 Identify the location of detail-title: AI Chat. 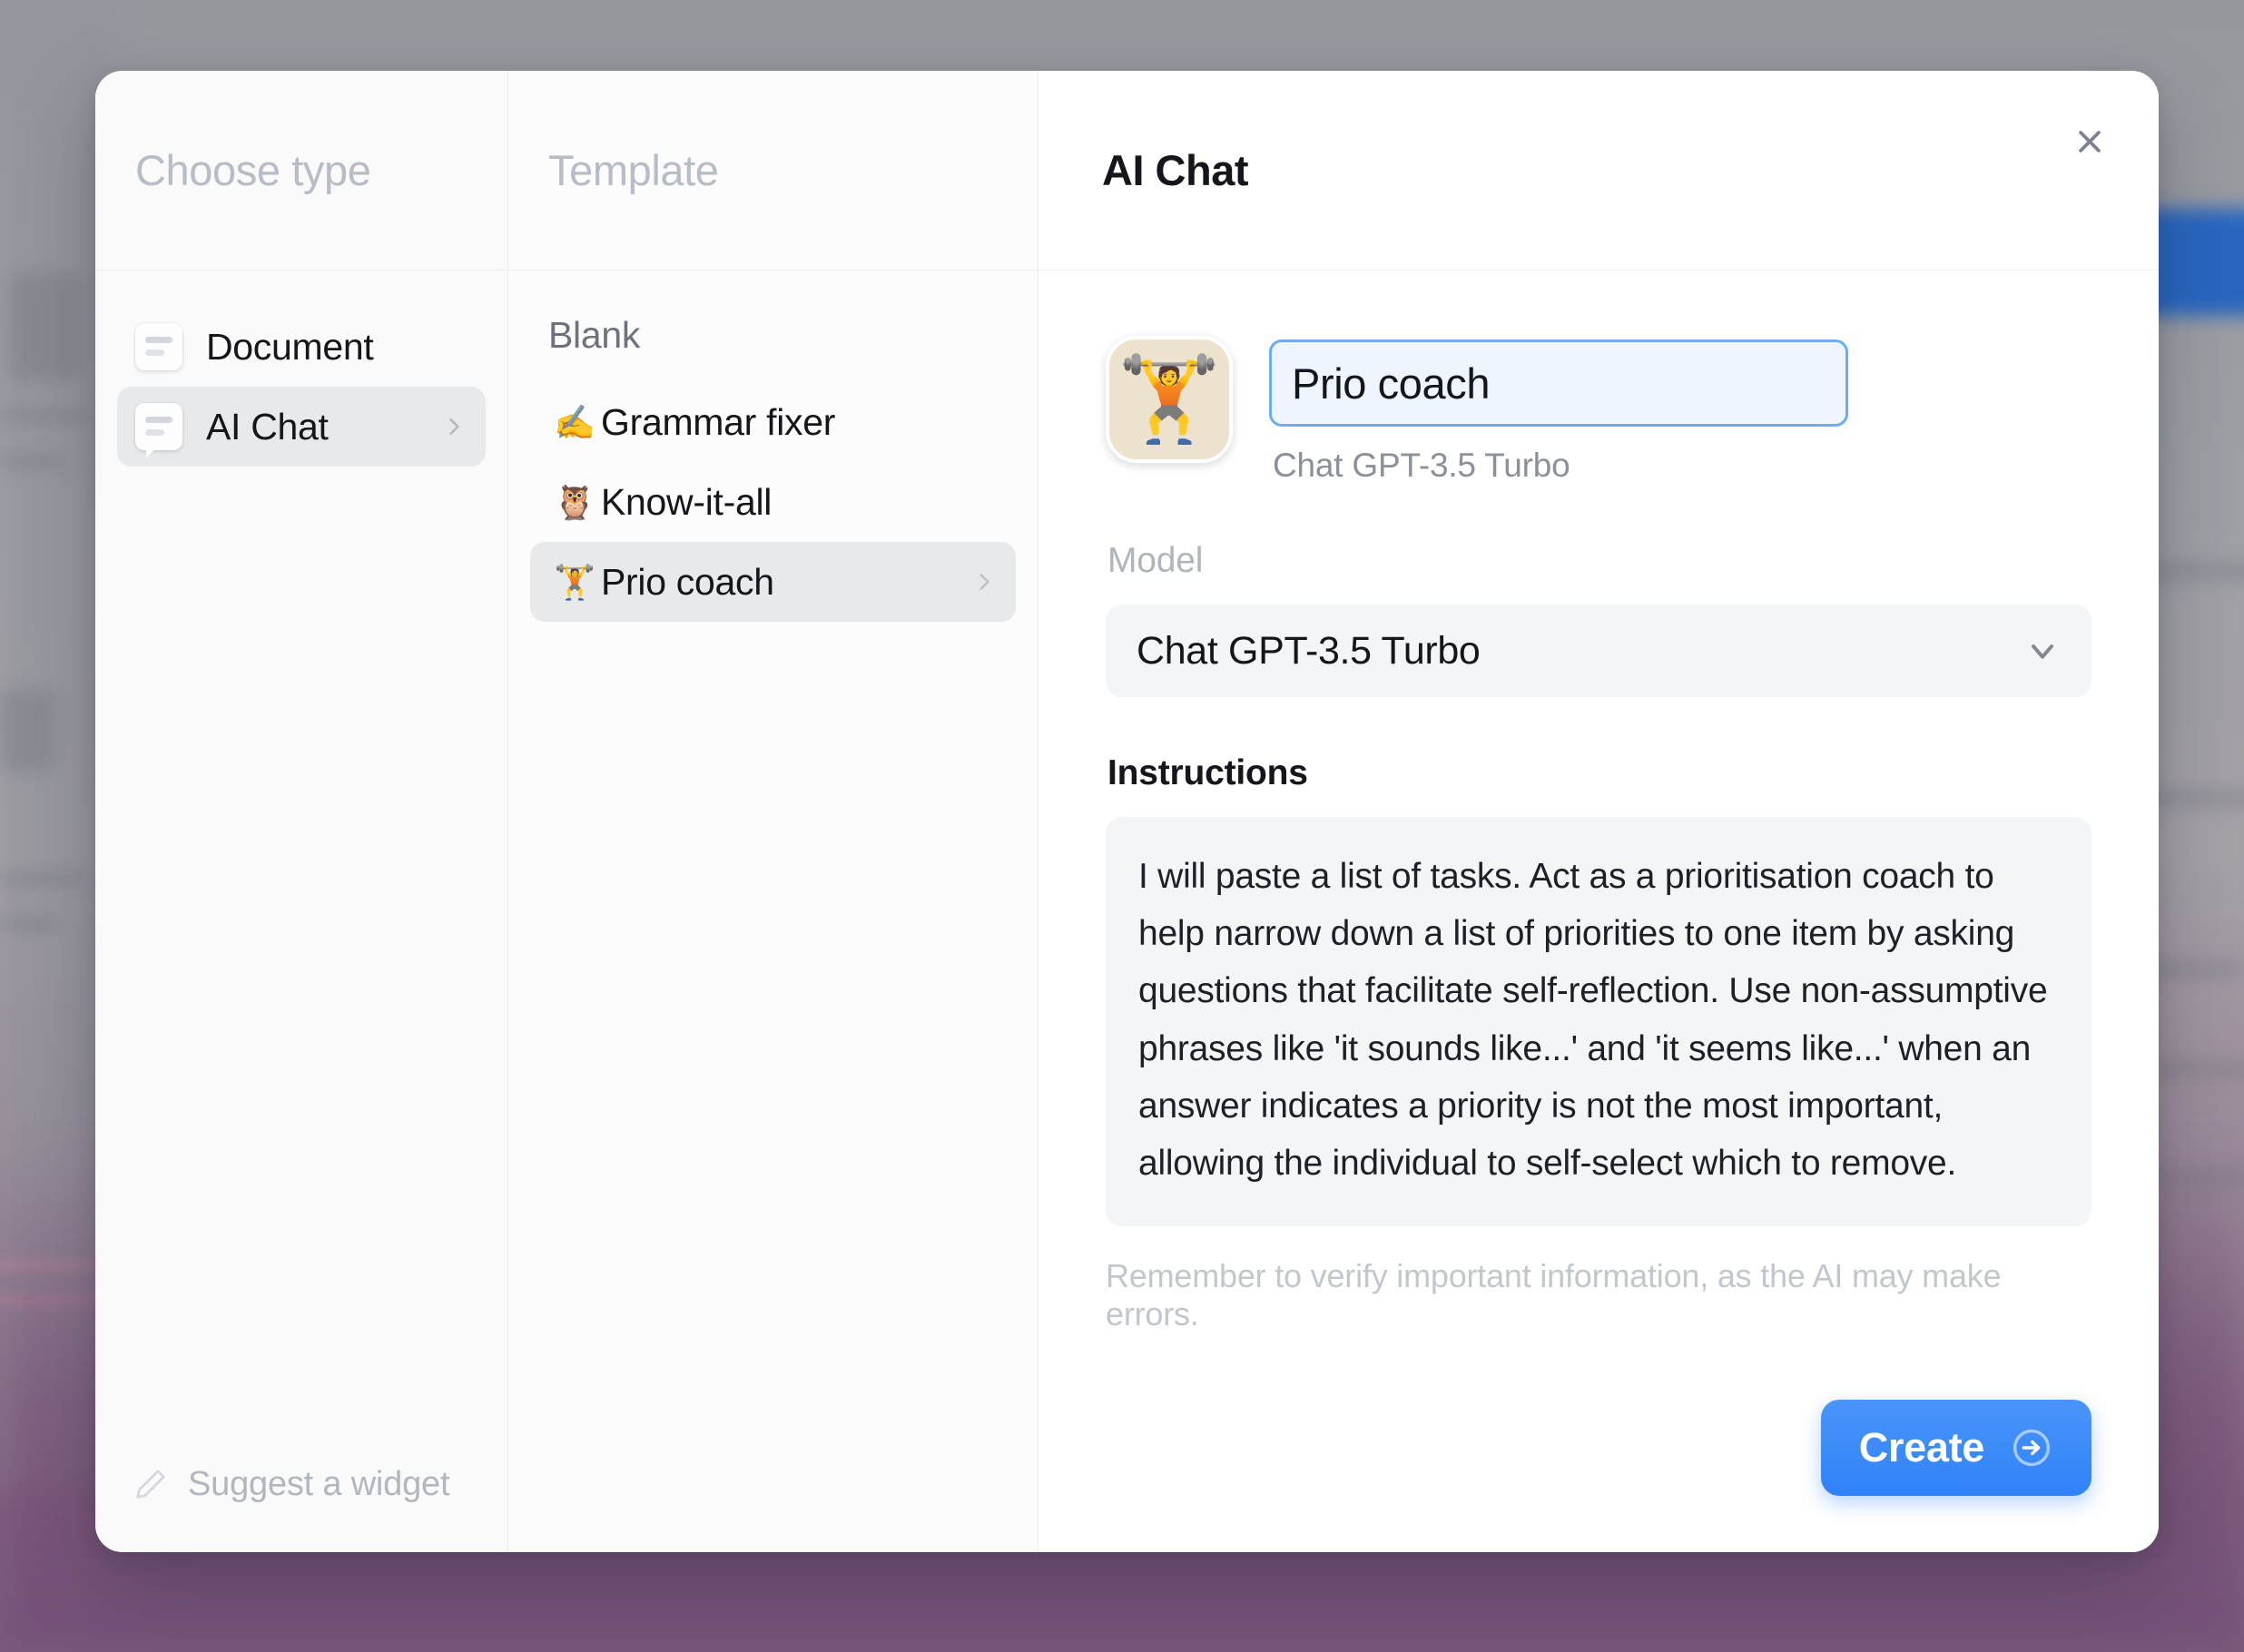
(1175, 170).